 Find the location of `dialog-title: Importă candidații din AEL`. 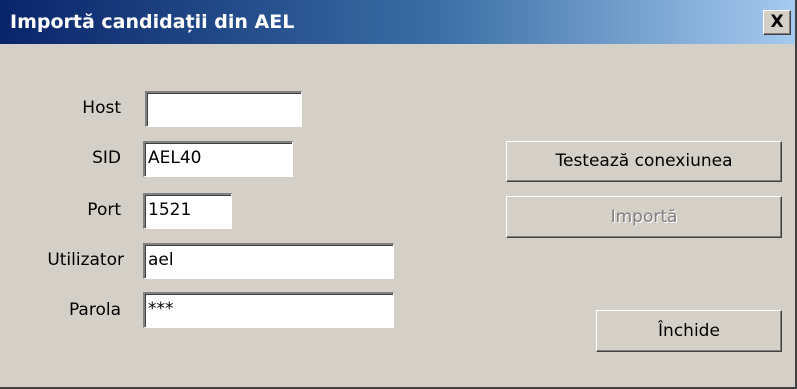

dialog-title: Importă candidații din AEL is located at coordinates (152, 22).